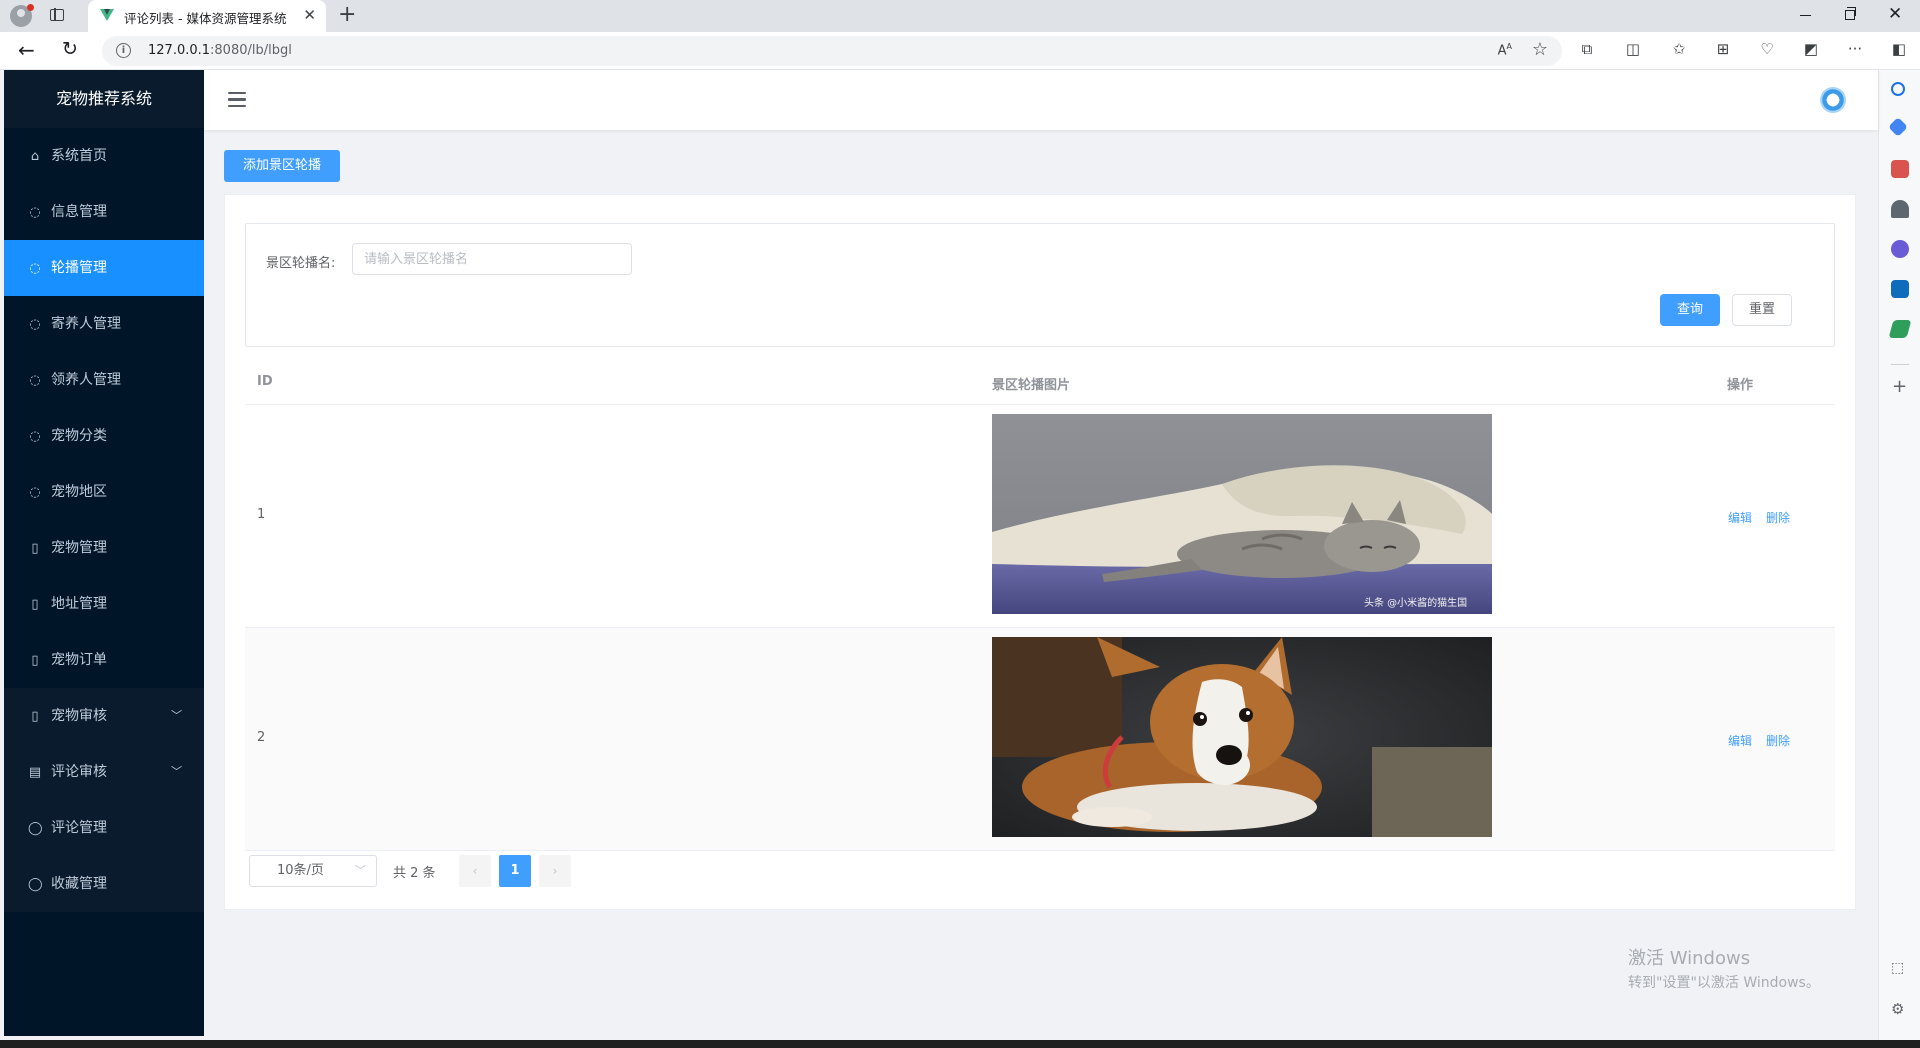 This screenshot has height=1048, width=1920. I want to click on sidebar-item-label: 宠物管理, so click(79, 548).